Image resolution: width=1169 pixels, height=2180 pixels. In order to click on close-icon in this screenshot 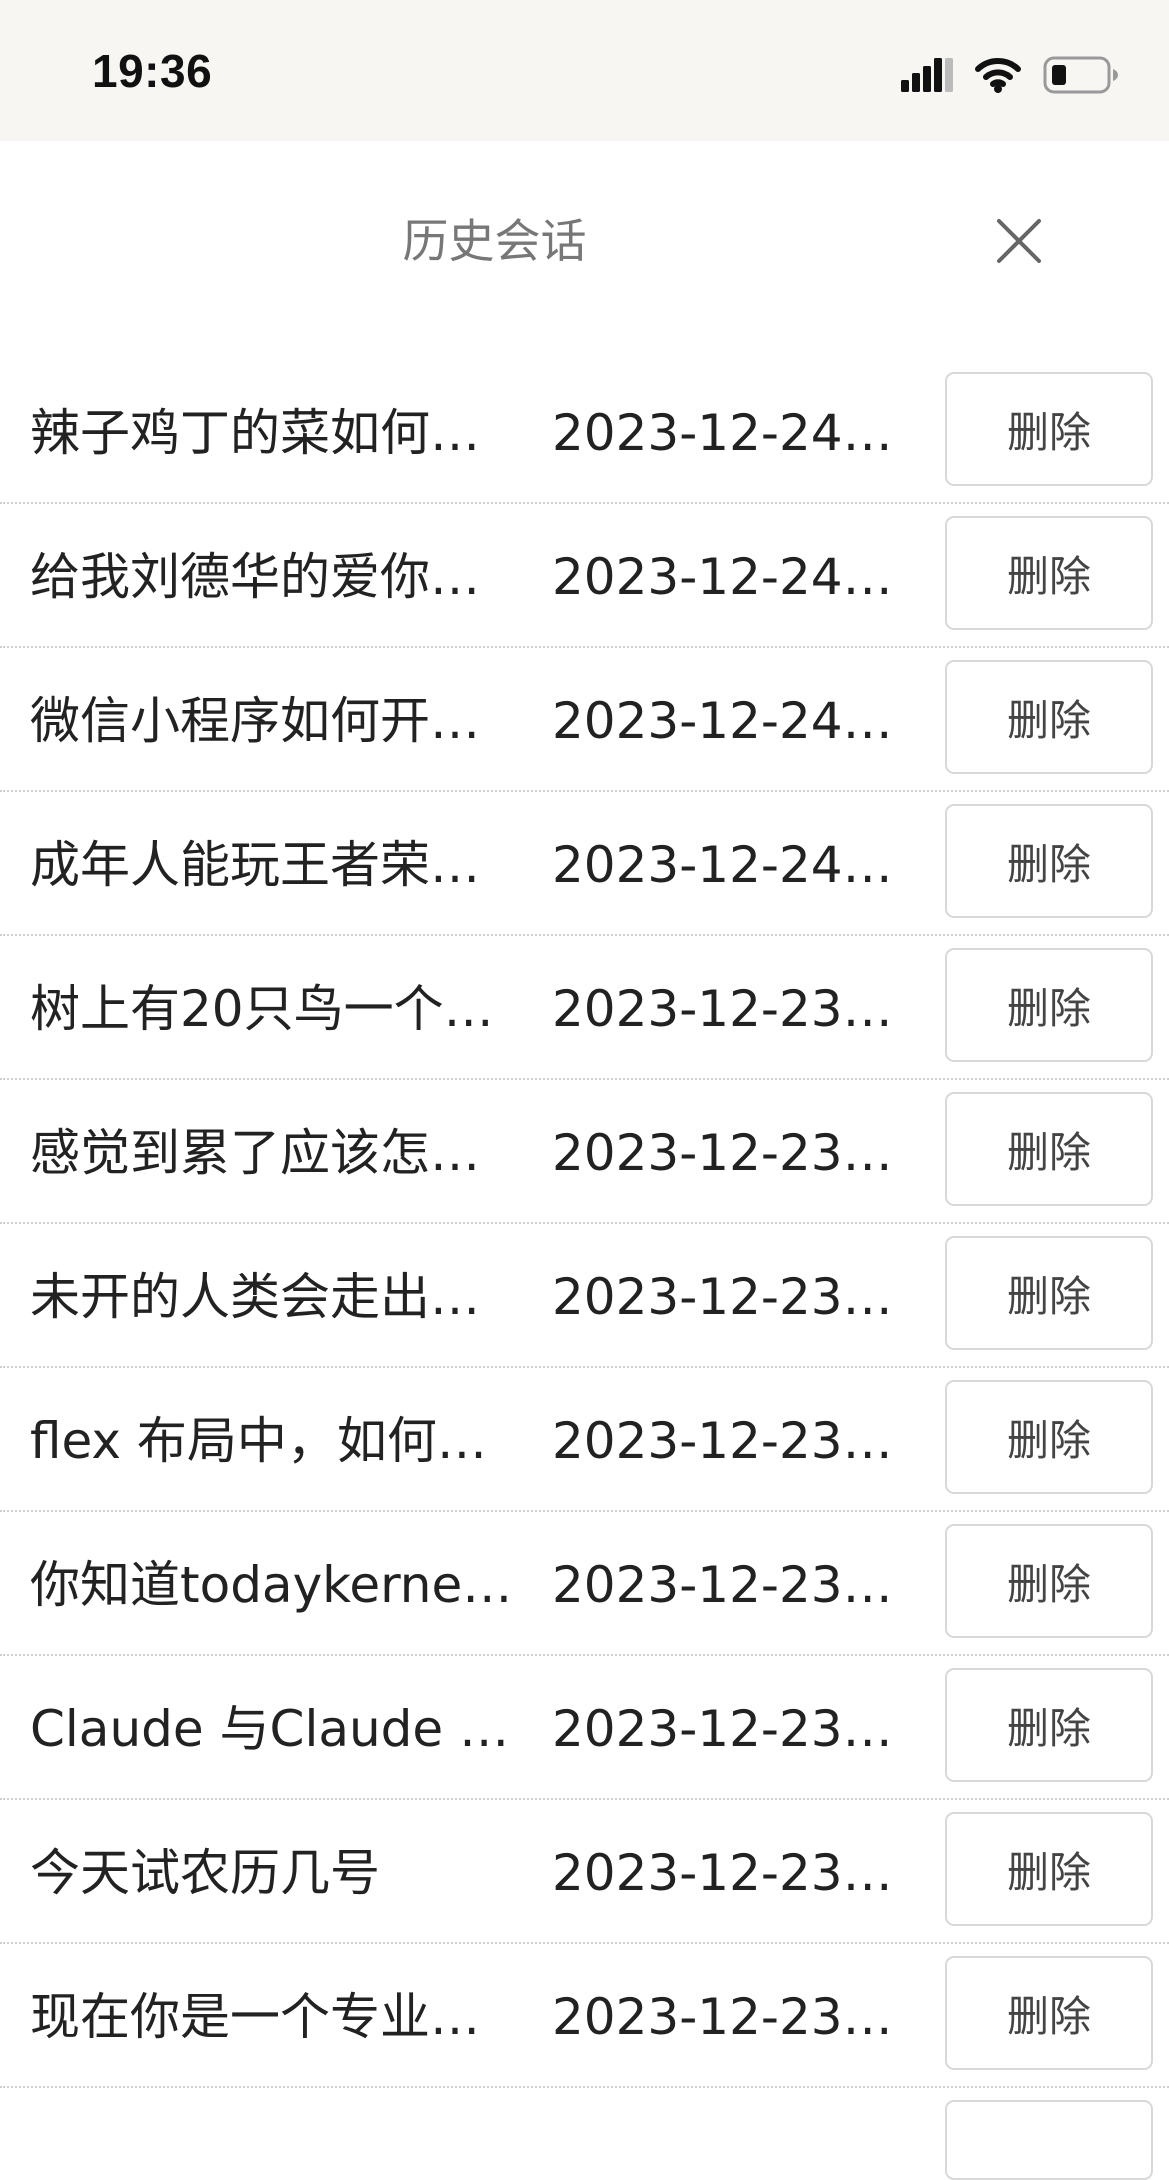, I will do `click(1019, 241)`.